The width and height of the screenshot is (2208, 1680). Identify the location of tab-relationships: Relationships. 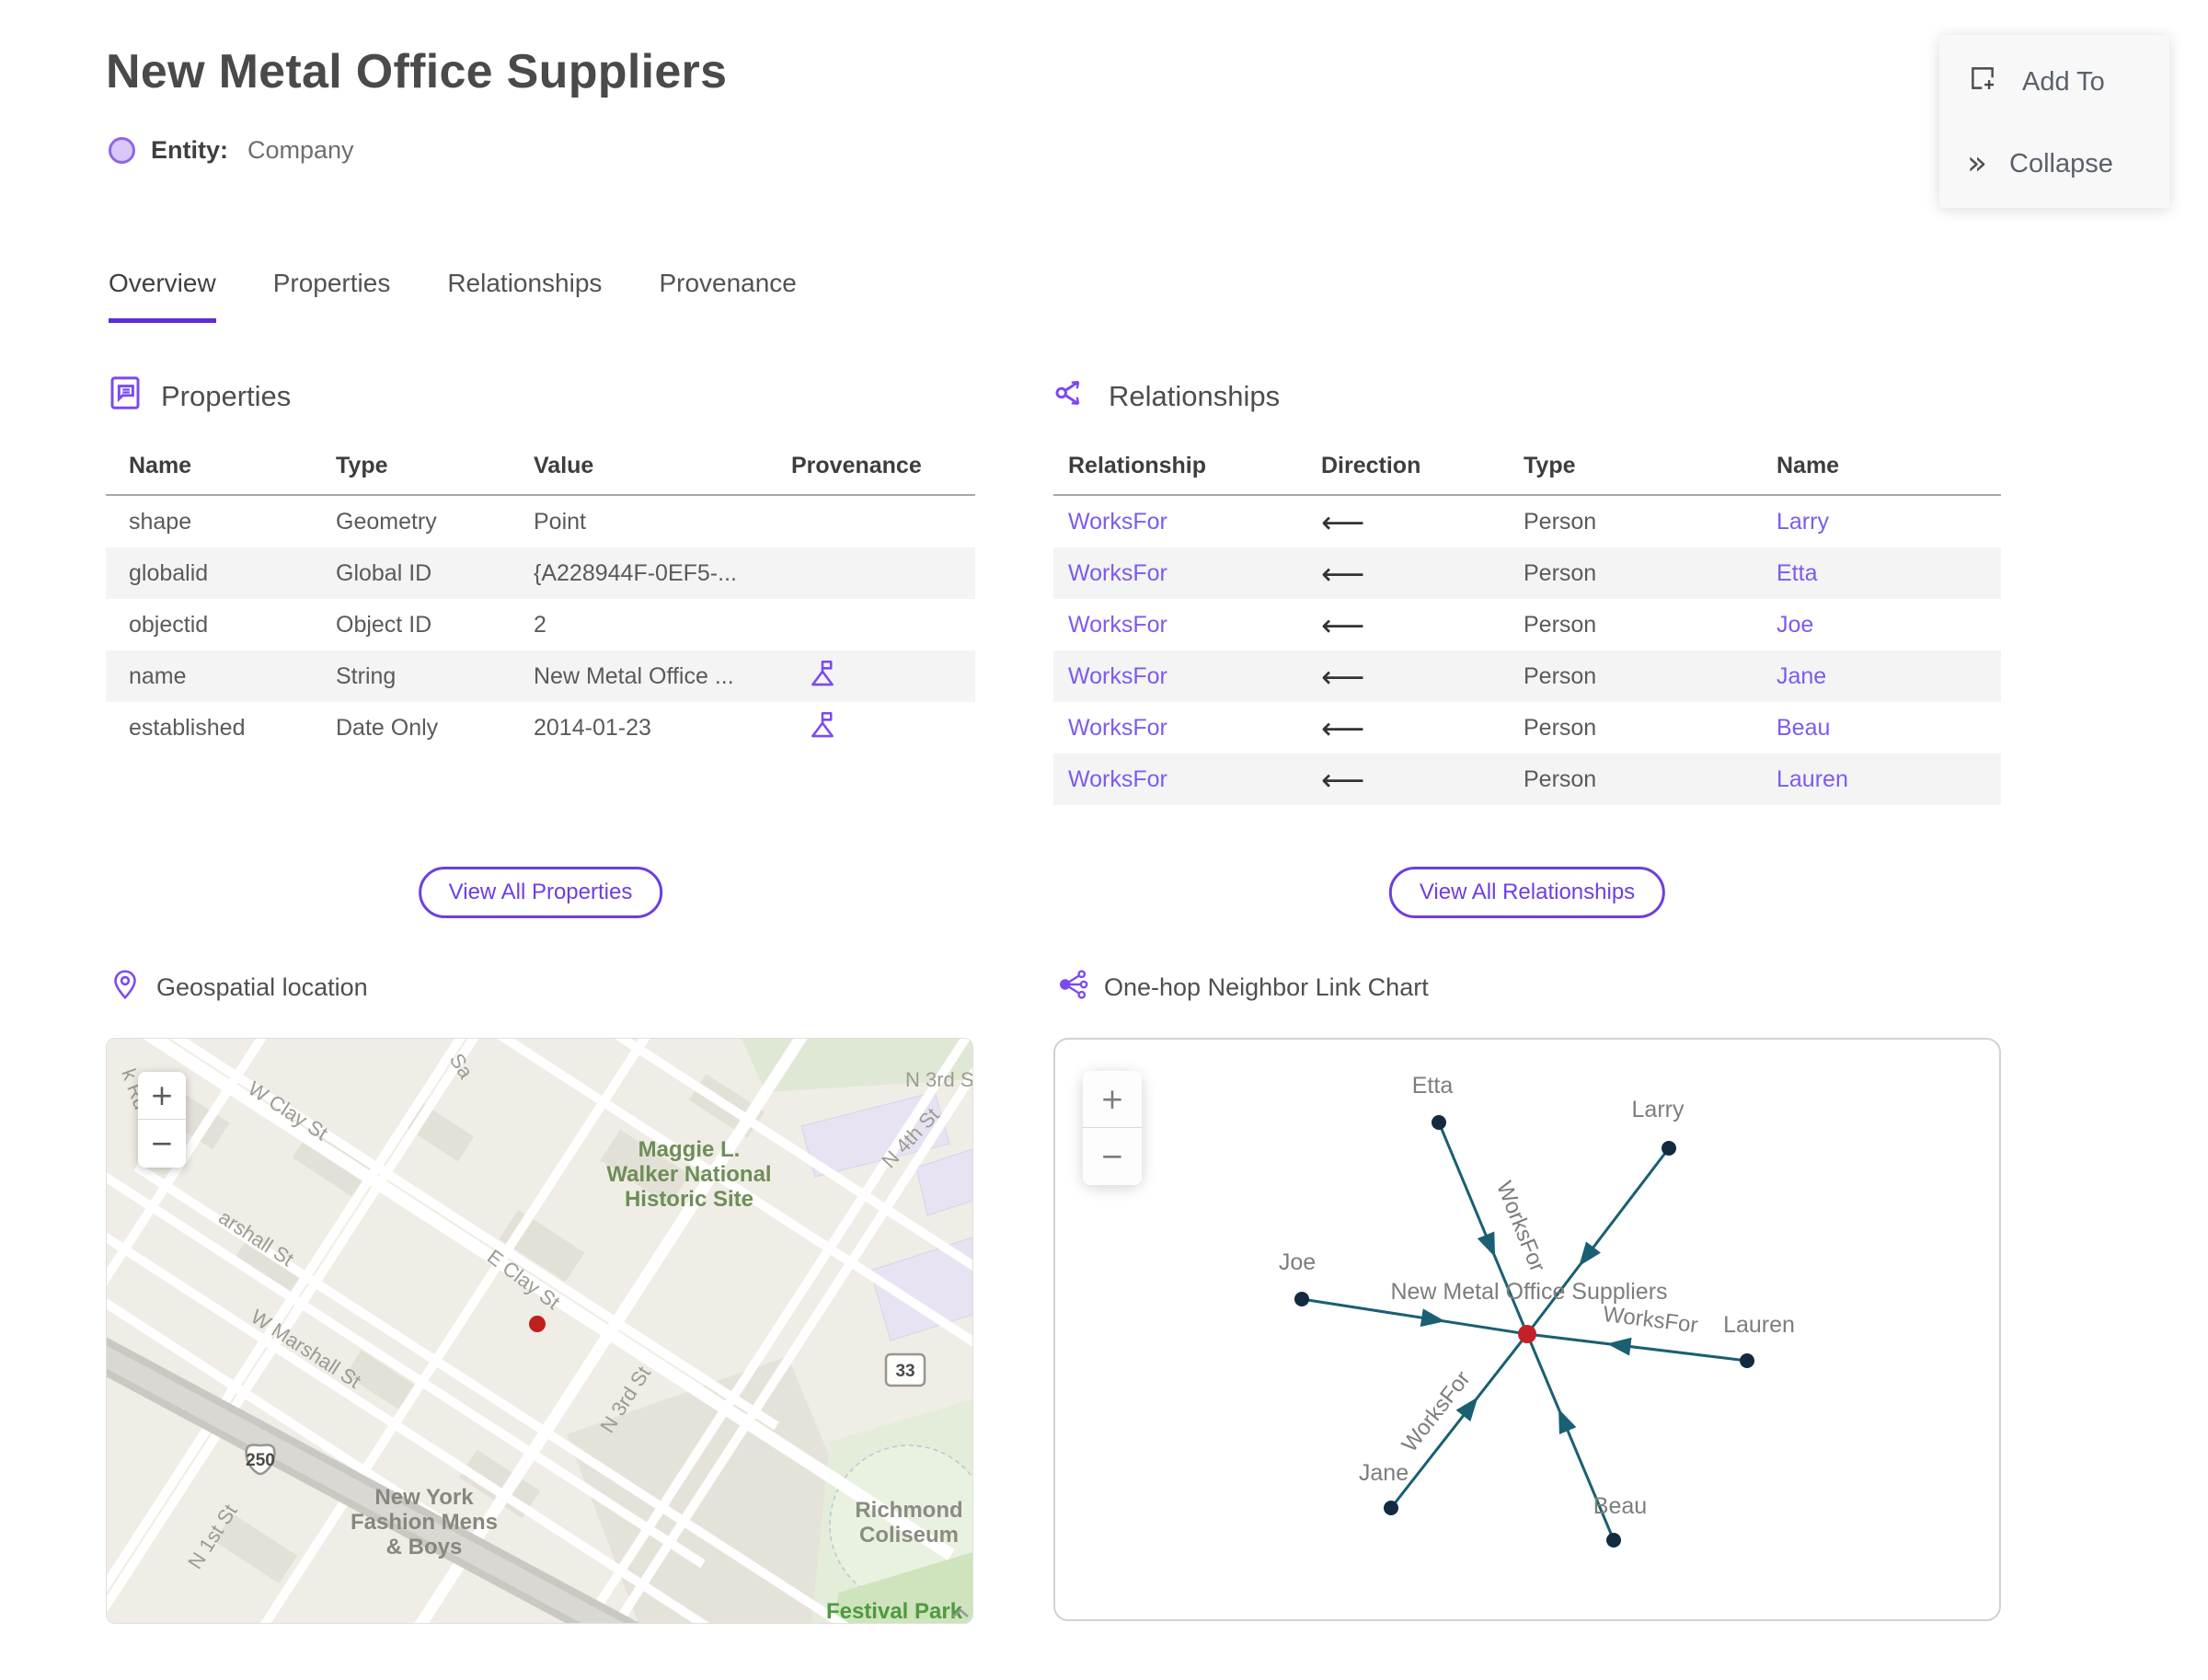
(524, 296).